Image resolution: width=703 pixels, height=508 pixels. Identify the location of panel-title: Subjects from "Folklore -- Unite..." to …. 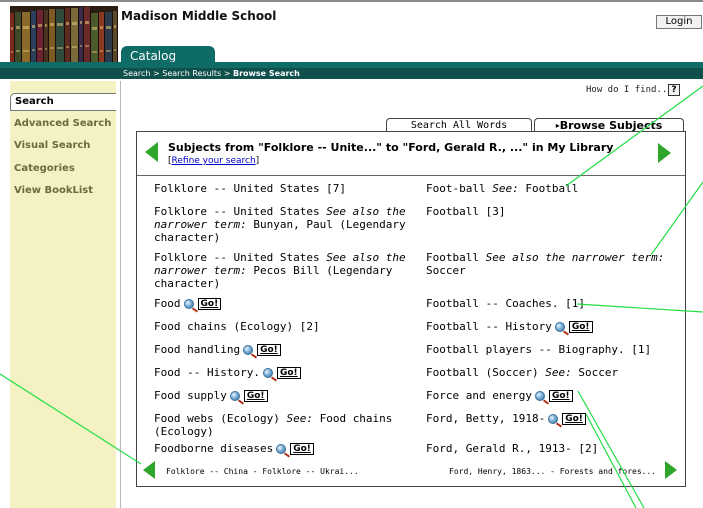
(391, 147).